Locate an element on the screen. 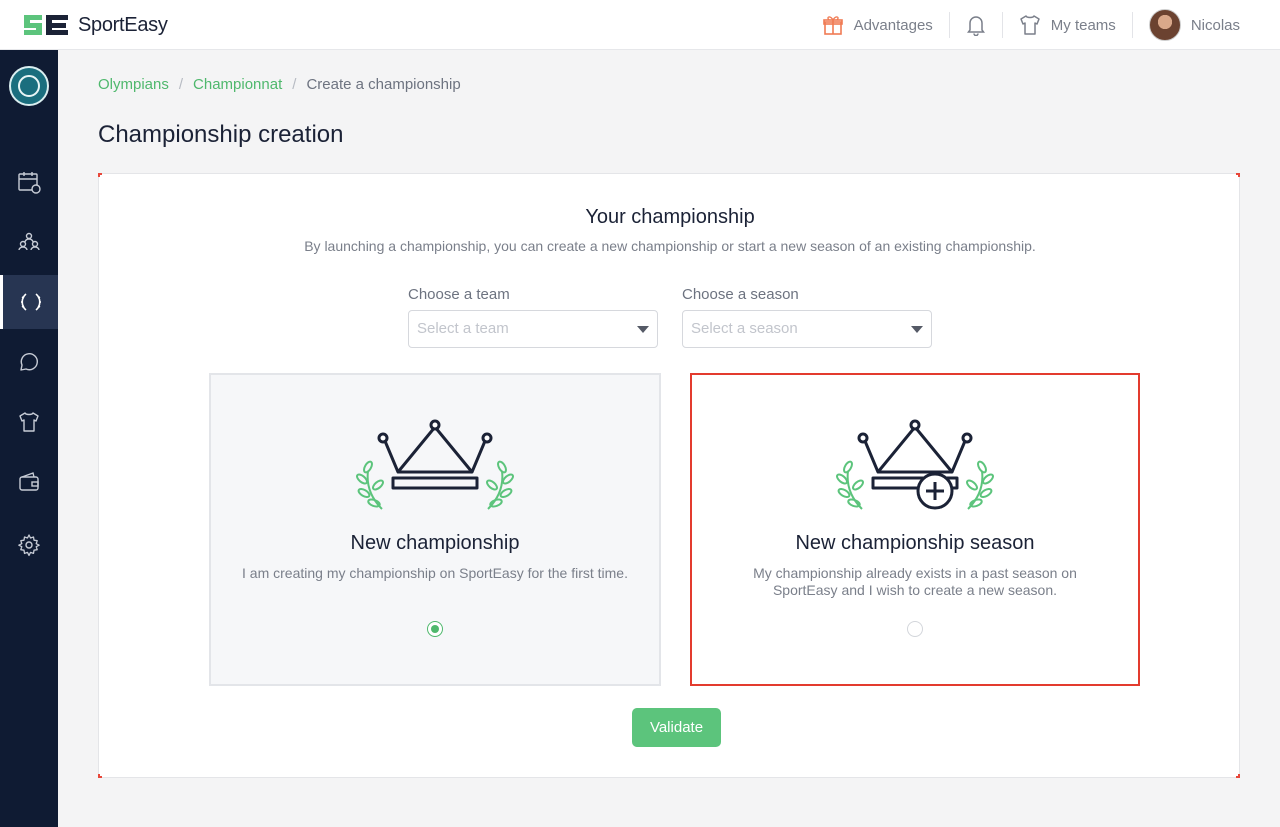 The width and height of the screenshot is (1280, 827). sidebar-item-calendar is located at coordinates (29, 182).